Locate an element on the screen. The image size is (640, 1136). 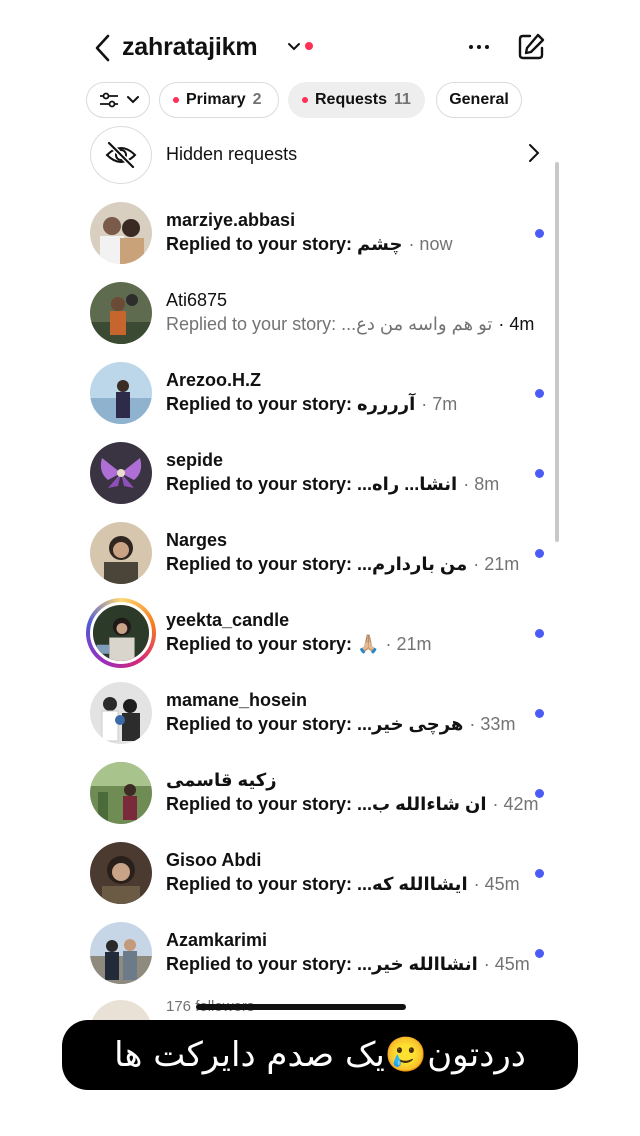
tab-primary-label: Primary is located at coordinates (216, 99).